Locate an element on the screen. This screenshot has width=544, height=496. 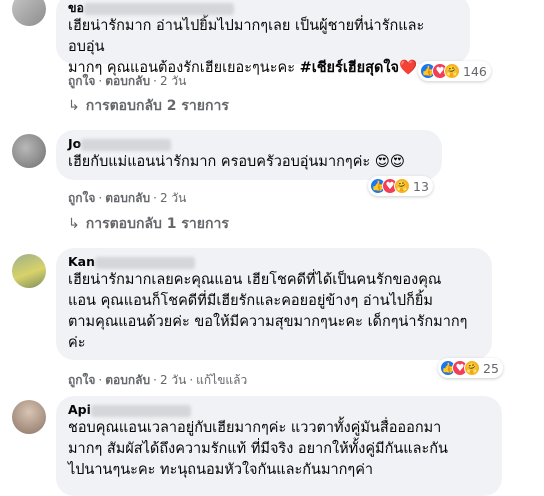
reaction-summary: 👍 ♥ 🤗 146 is located at coordinates (454, 71).